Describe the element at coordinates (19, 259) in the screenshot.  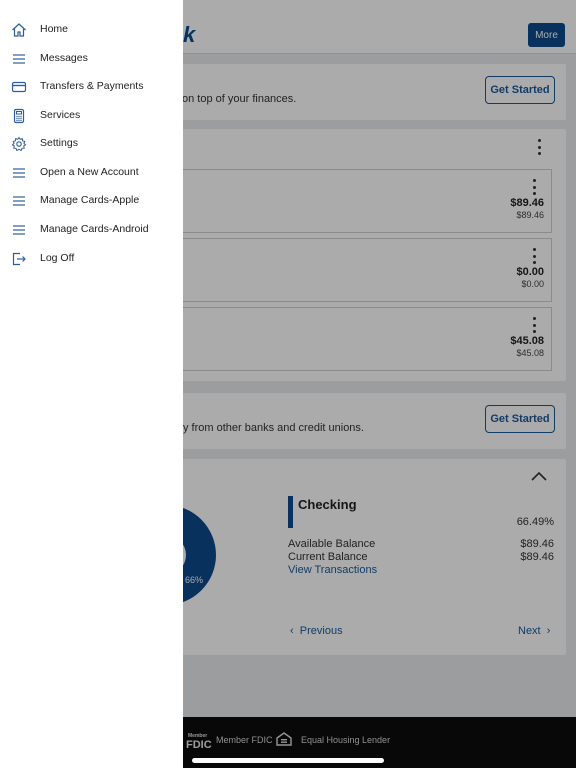
I see `logout-icon` at that location.